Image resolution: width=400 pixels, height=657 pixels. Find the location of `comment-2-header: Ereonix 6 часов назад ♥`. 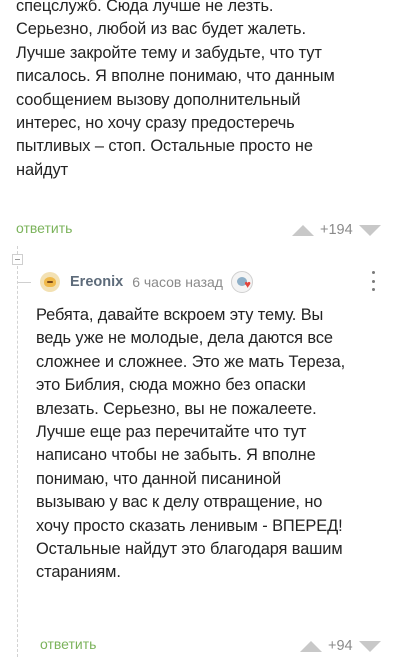

comment-2-header: Ereonix 6 часов назад ♥ is located at coordinates (146, 282).